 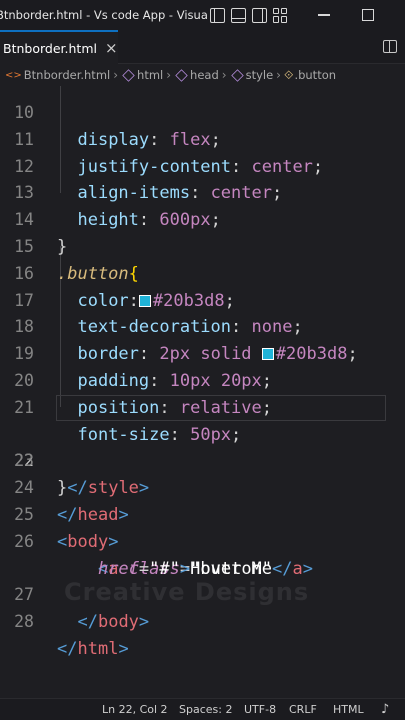 What do you see at coordinates (24, 622) in the screenshot?
I see `line-number: 28` at bounding box center [24, 622].